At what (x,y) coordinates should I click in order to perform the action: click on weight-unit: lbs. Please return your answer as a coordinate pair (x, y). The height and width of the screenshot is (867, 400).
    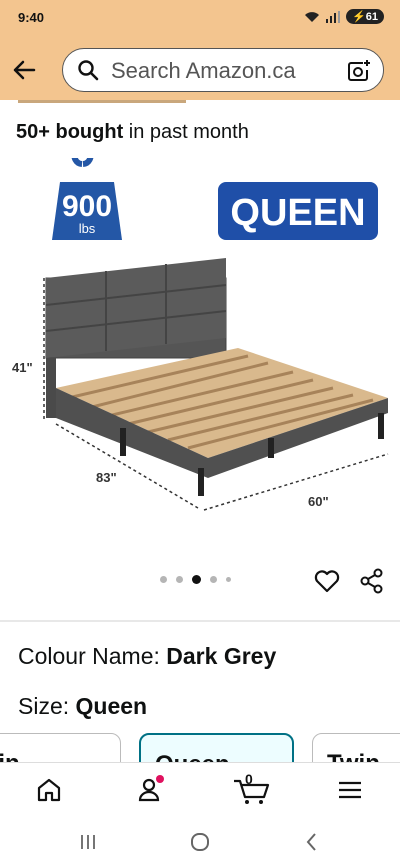
    Looking at the image, I should click on (87, 228).